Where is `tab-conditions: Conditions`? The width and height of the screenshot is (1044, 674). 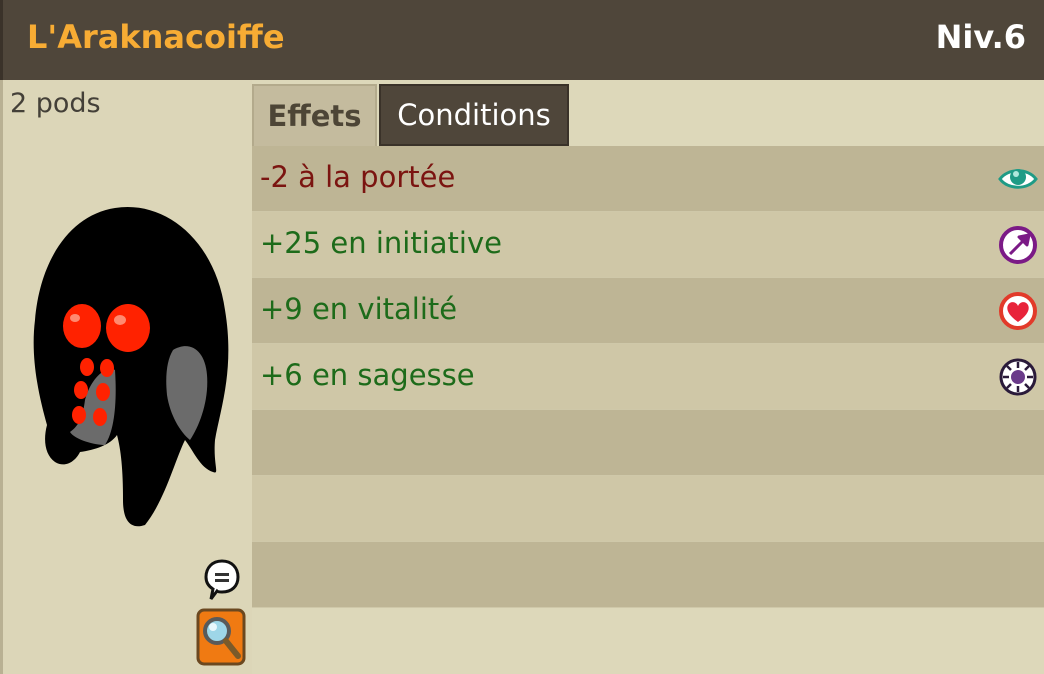 tab-conditions: Conditions is located at coordinates (474, 115).